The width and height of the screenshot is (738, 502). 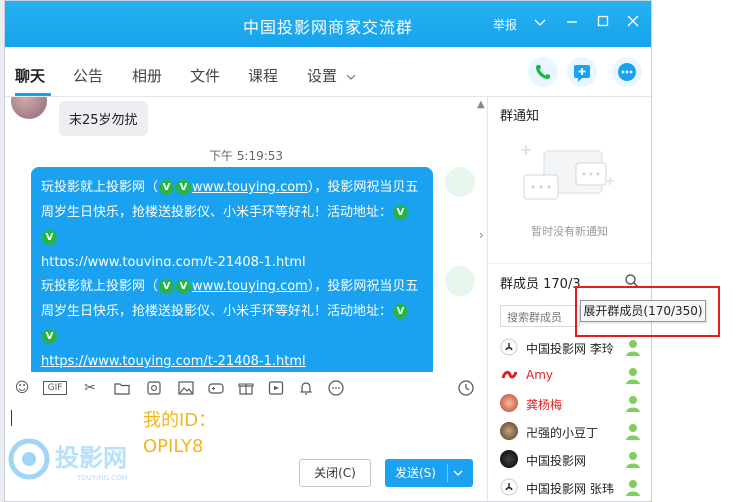 What do you see at coordinates (322, 76) in the screenshot?
I see `tab-settings-label: 设置` at bounding box center [322, 76].